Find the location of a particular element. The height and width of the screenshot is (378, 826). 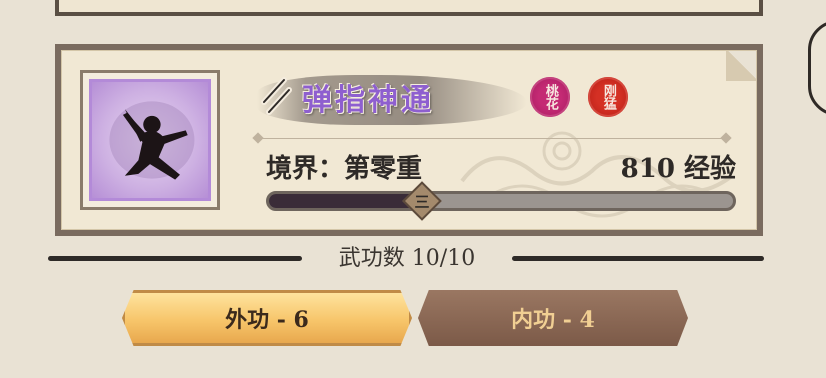

progress-bar-fill is located at coordinates (346, 201).